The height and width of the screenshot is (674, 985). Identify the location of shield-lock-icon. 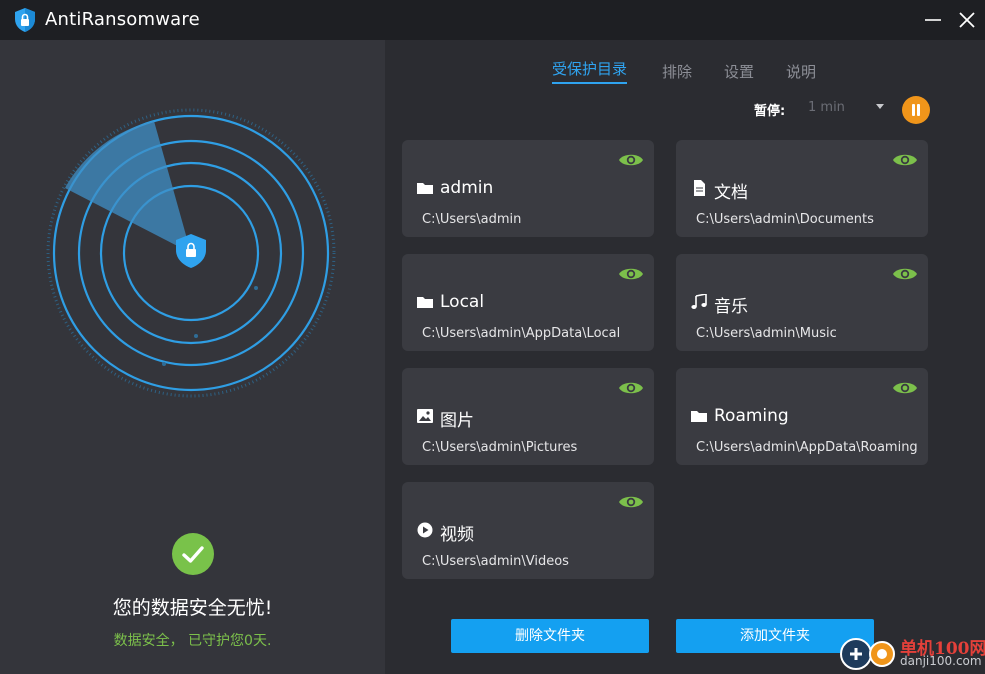
(25, 20).